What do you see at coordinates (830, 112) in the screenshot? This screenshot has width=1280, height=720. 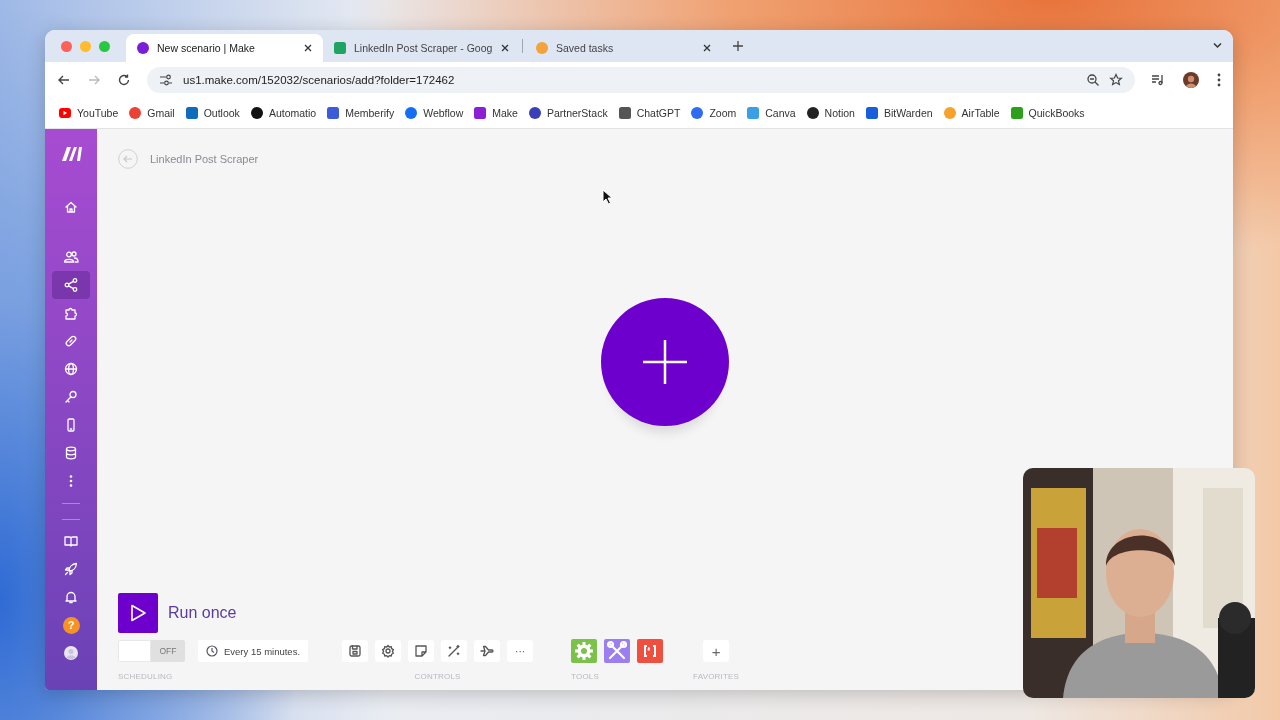 I see `bookmark-link: Notion` at bounding box center [830, 112].